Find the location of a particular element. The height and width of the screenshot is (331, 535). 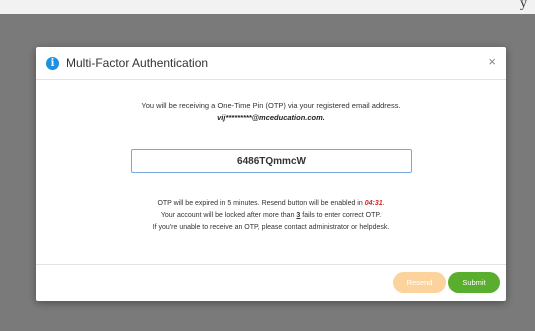

corner-text-fragment: y is located at coordinates (523, 5).